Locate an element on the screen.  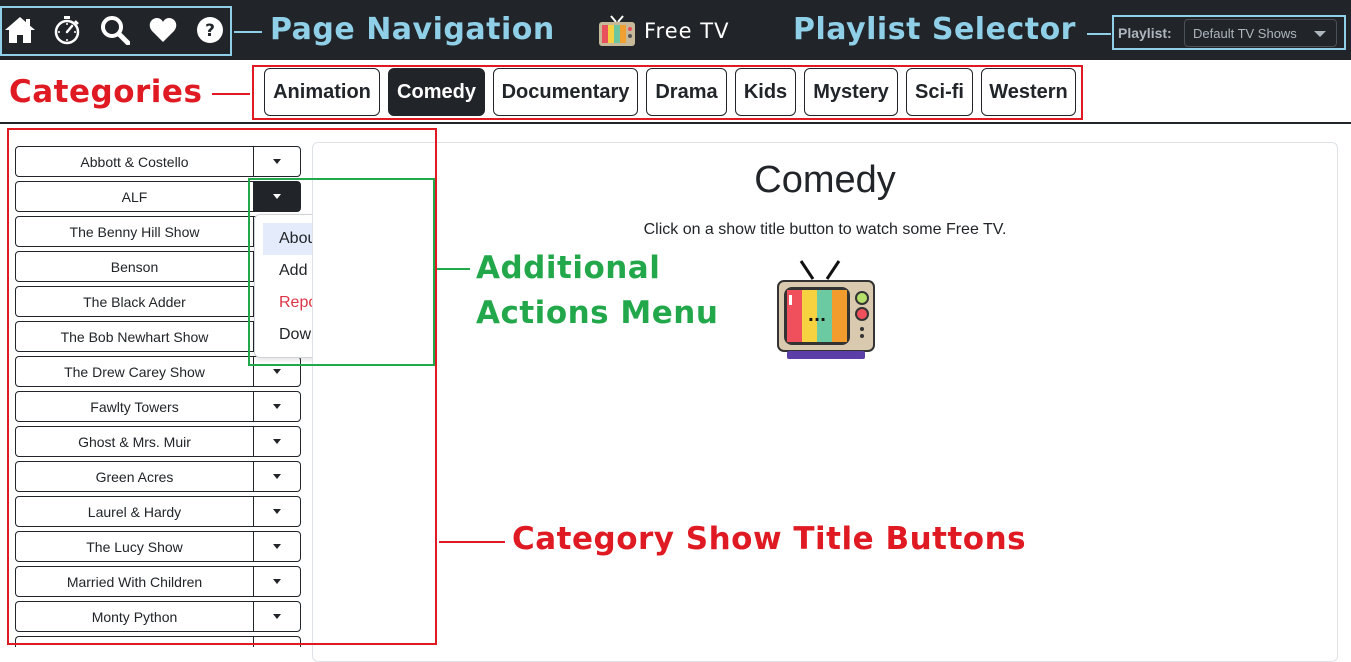
playlist-selector: Playlist: Default TV Shows is located at coordinates (1229, 33).